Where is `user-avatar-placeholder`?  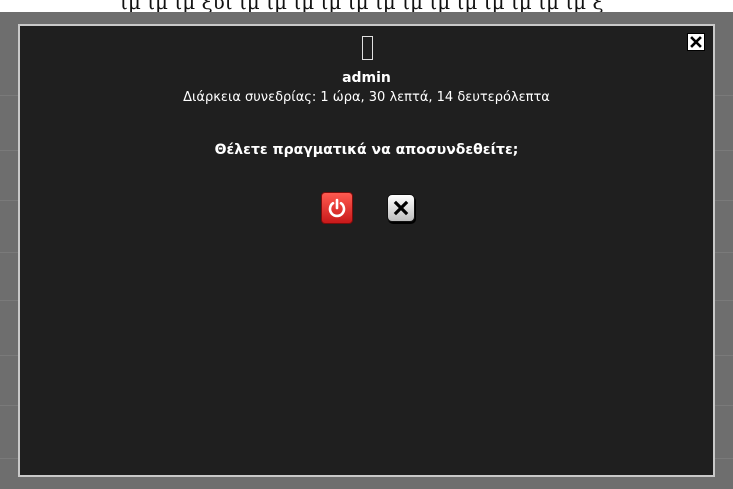 user-avatar-placeholder is located at coordinates (367, 48).